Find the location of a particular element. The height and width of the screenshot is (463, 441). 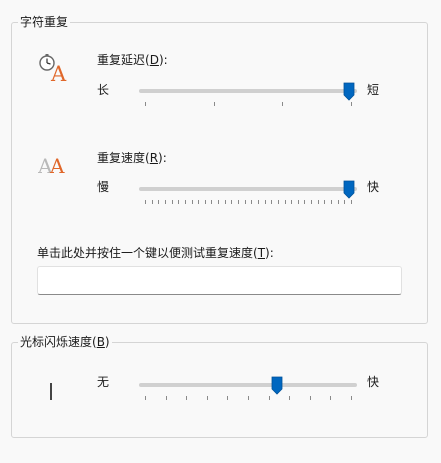

repeat-rate-label: 重复速度(R): is located at coordinates (132, 158).